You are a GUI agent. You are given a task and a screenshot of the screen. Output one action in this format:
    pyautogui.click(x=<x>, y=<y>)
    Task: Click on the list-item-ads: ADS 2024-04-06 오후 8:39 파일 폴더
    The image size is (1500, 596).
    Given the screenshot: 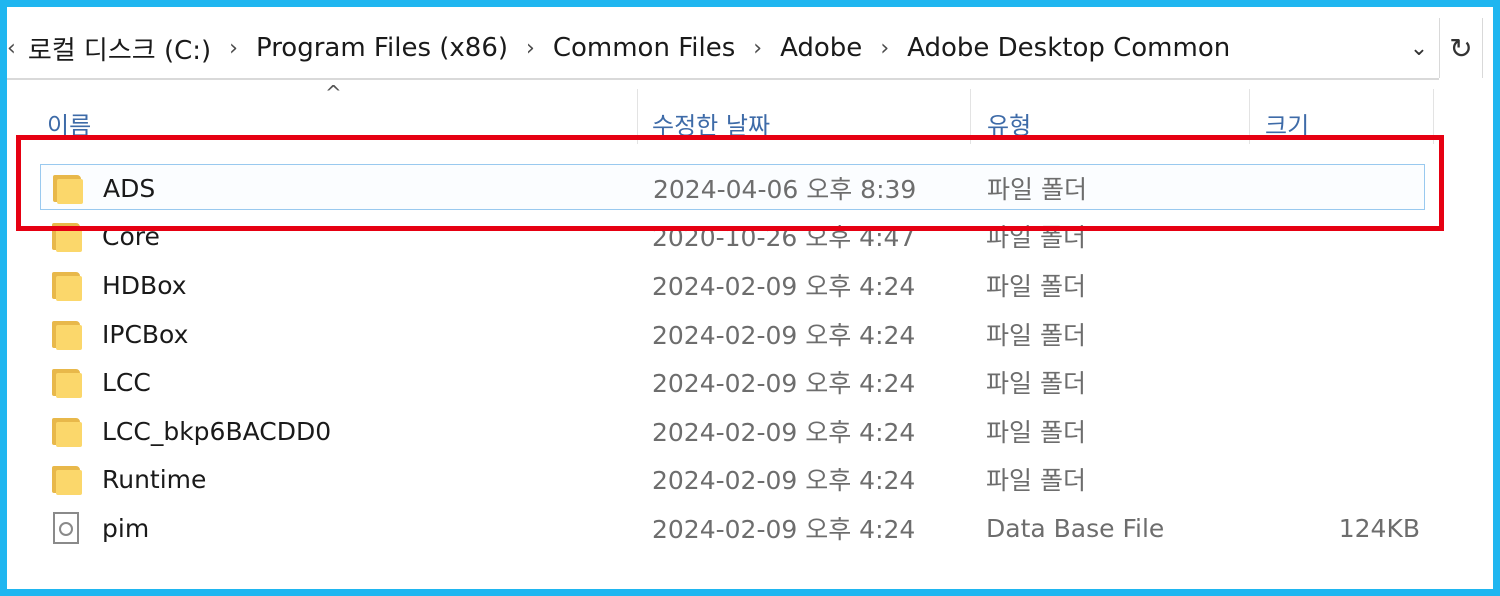 What is the action you would take?
    pyautogui.click(x=732, y=187)
    